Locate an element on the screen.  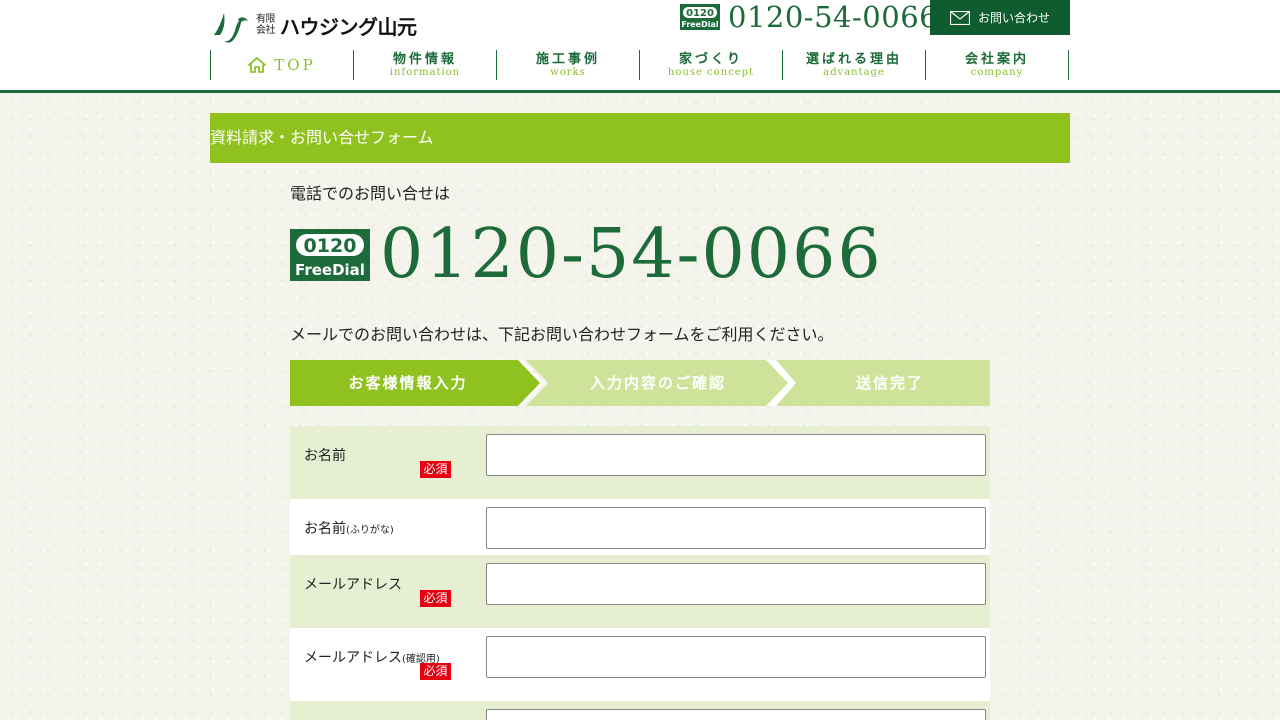
header-phone: 0120 FreeDial 0120-54-0066 is located at coordinates (809, 17).